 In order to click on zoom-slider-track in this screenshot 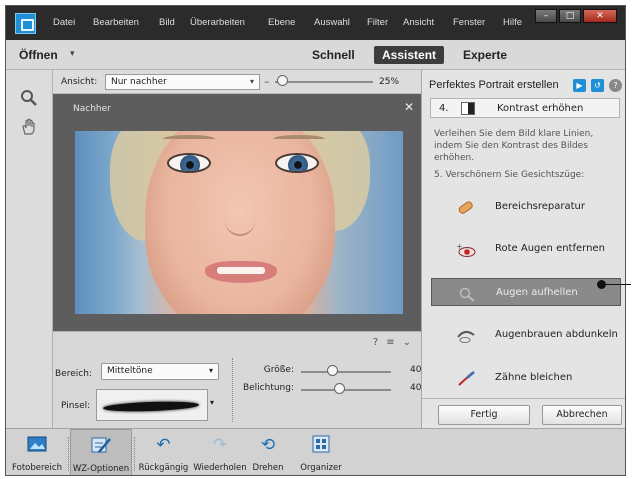, I will do `click(324, 82)`.